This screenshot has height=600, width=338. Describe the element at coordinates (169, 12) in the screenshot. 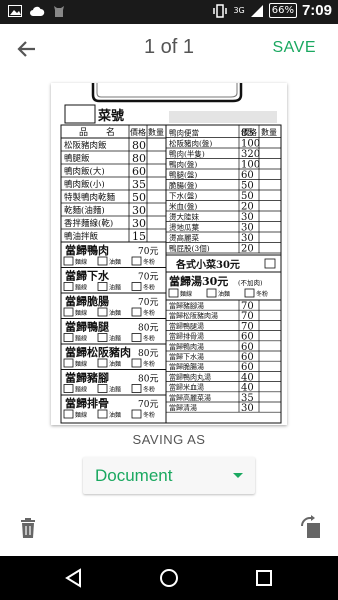

I see `status-bar: 3G 66% 7:09` at that location.